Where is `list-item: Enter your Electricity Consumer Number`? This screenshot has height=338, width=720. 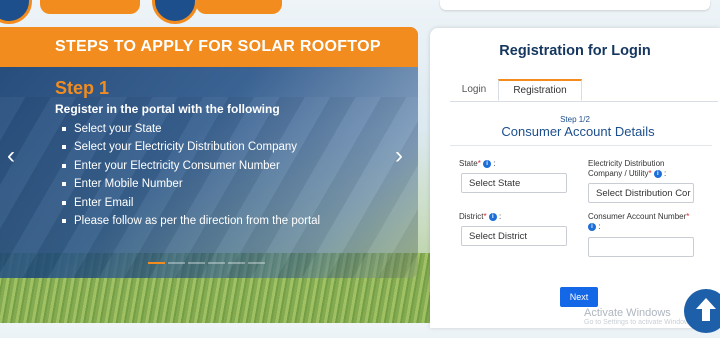
list-item: Enter your Electricity Consumer Number is located at coordinates (190, 166).